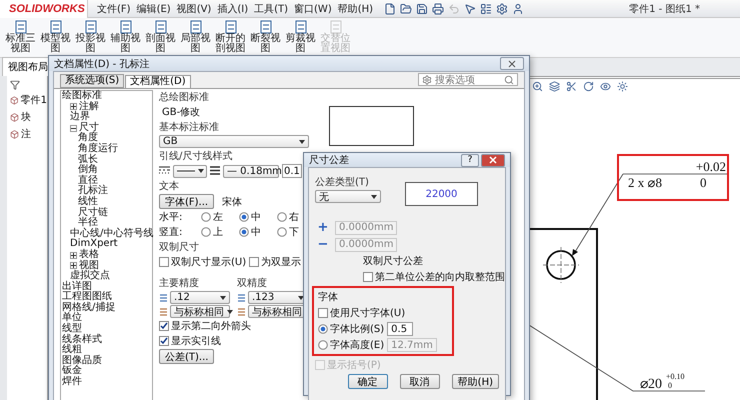 The image size is (740, 400). What do you see at coordinates (72, 372) in the screenshot?
I see `tree-item: 钣金` at bounding box center [72, 372].